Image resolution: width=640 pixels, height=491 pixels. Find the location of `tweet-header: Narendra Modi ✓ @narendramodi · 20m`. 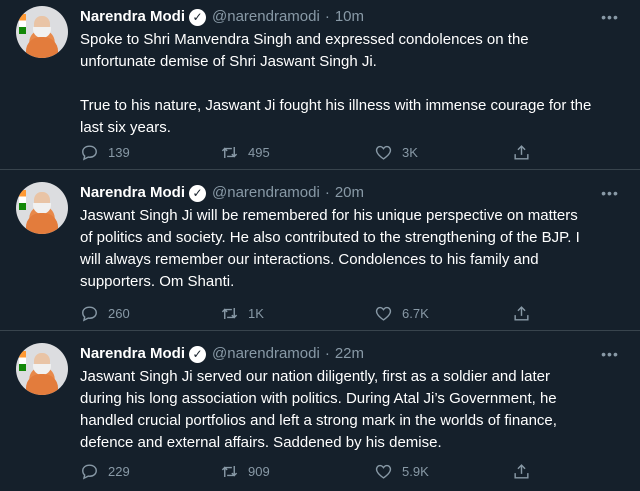

tweet-header: Narendra Modi ✓ @narendramodi · 20m is located at coordinates (360, 193).